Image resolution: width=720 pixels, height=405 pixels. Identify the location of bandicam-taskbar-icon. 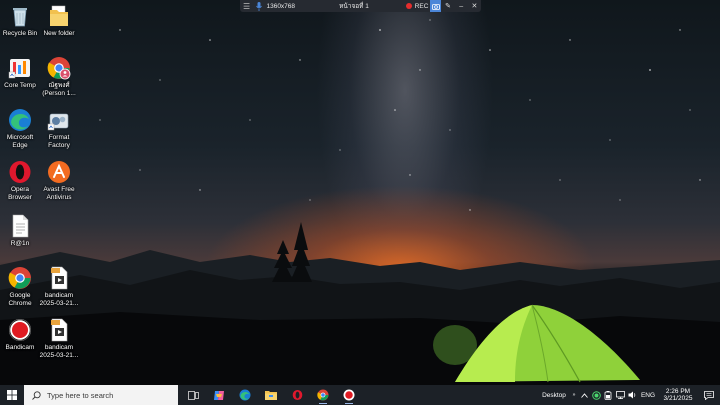
(349, 395).